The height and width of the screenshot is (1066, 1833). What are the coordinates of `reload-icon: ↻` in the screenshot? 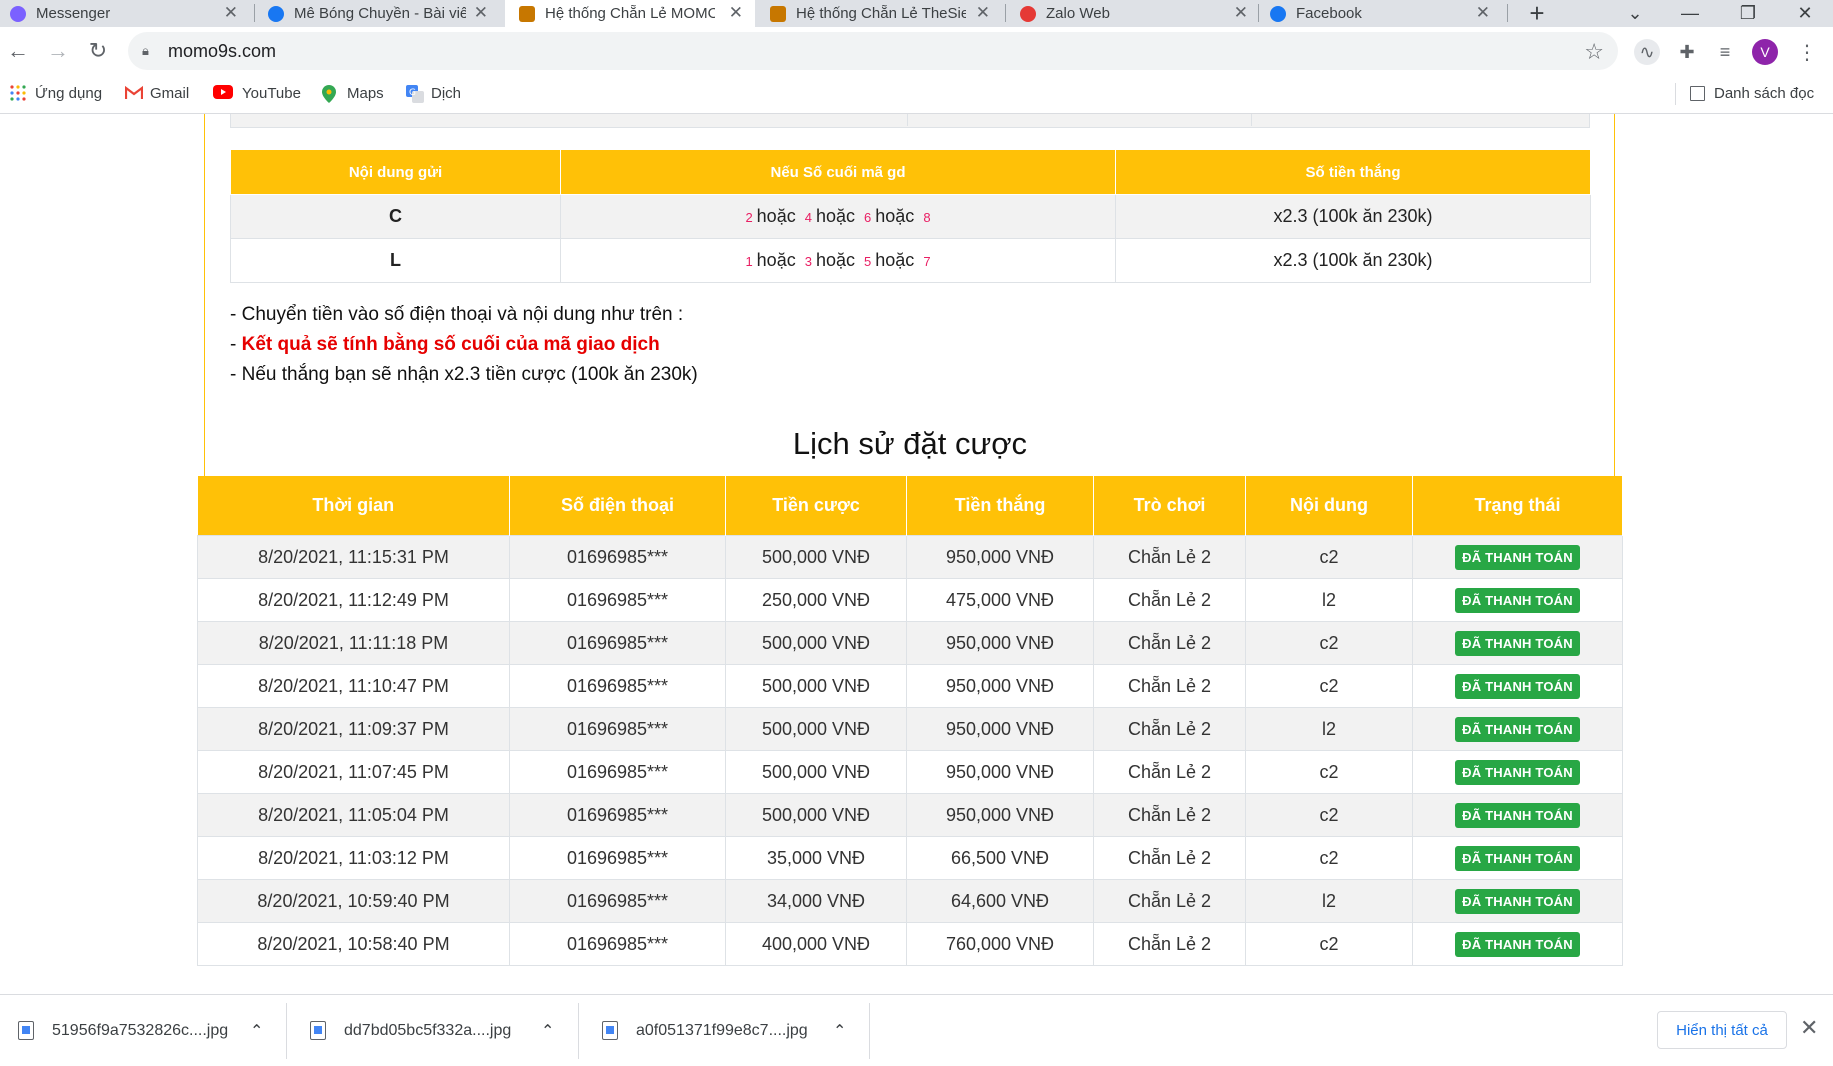 It's located at (98, 50).